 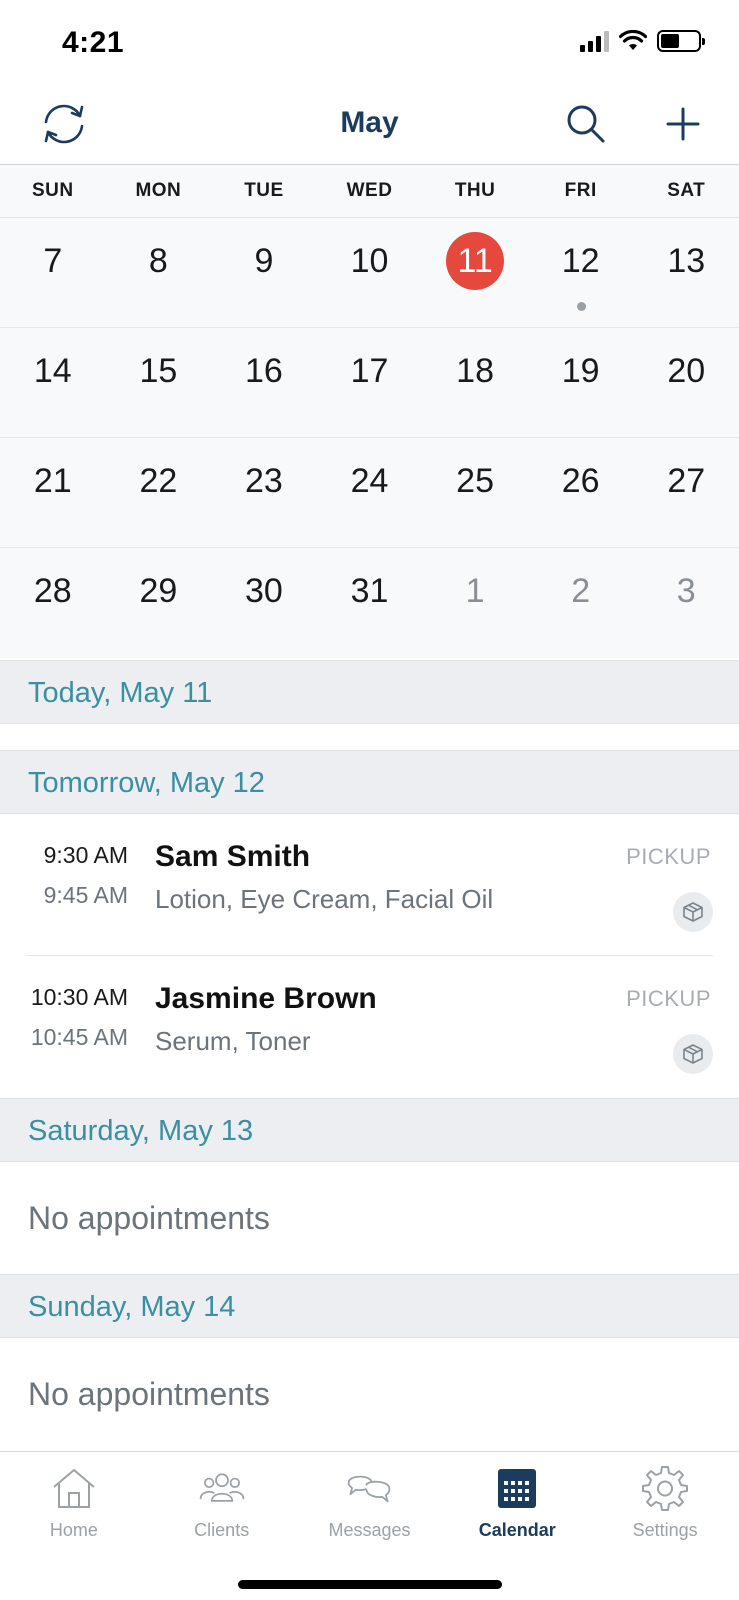 What do you see at coordinates (580, 190) in the screenshot?
I see `weekday-label: FRI` at bounding box center [580, 190].